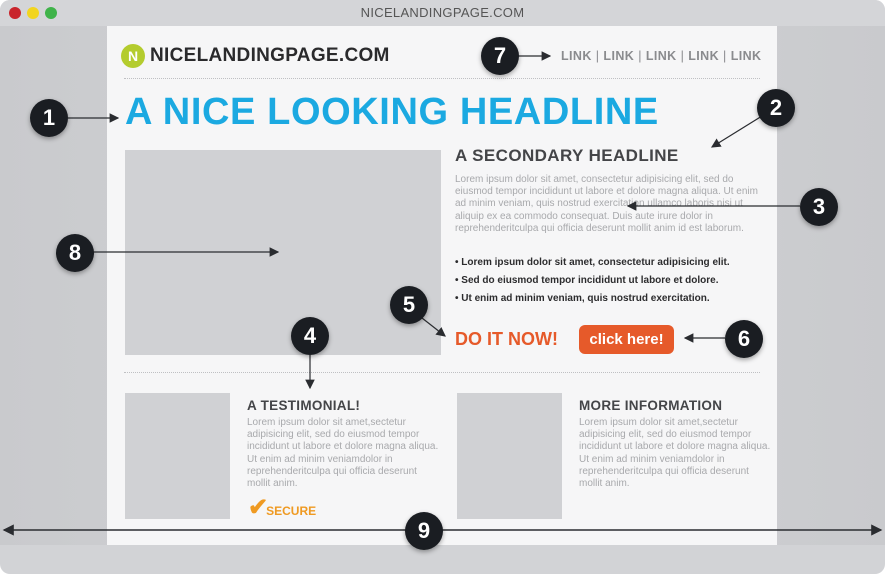  I want to click on callout-9: 9, so click(424, 531).